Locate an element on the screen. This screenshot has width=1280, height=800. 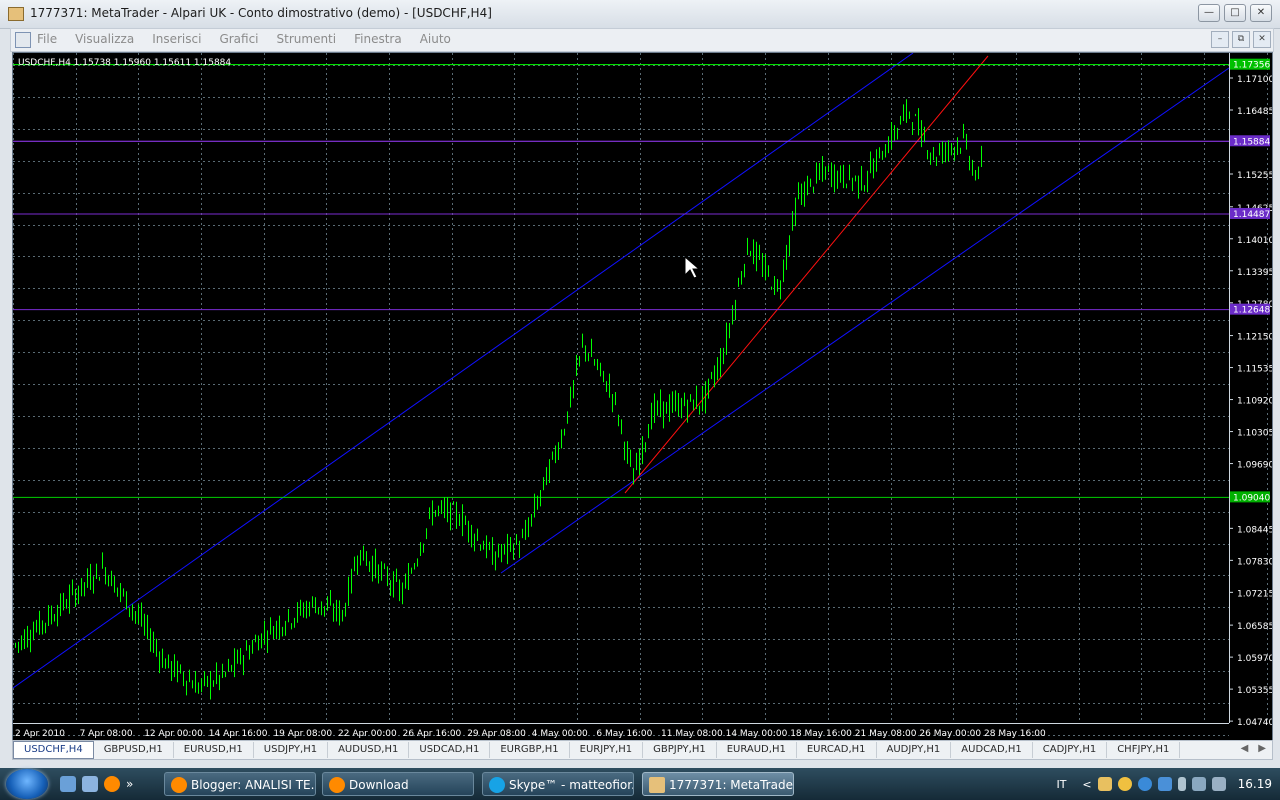
price-label: 1.05355 is located at coordinates (1254, 691).